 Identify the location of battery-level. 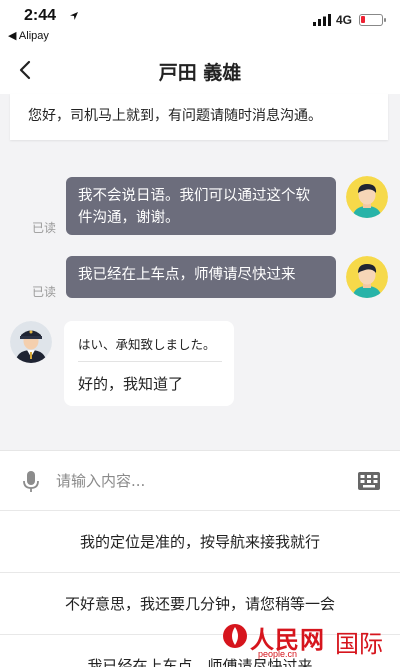
(363, 19).